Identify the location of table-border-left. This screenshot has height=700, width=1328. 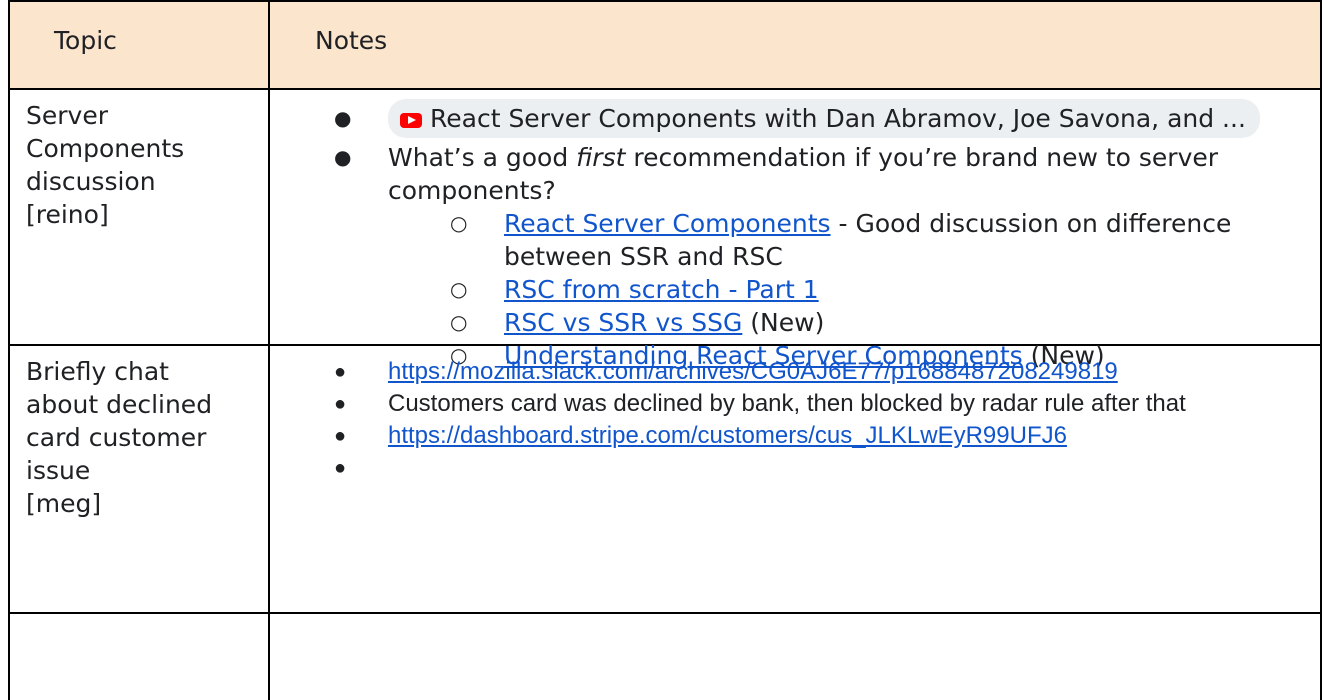
(9, 350).